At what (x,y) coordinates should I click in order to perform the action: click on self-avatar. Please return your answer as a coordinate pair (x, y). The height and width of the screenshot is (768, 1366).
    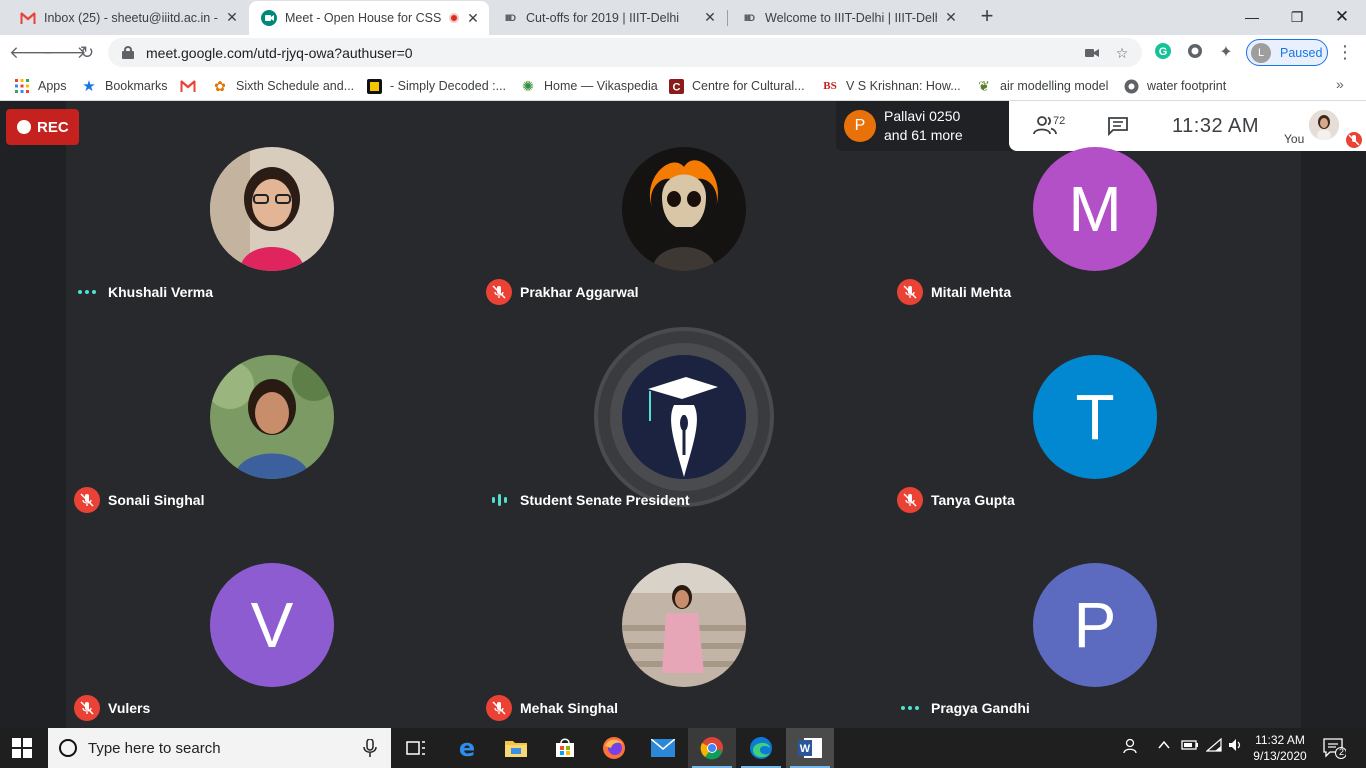
    Looking at the image, I should click on (1324, 125).